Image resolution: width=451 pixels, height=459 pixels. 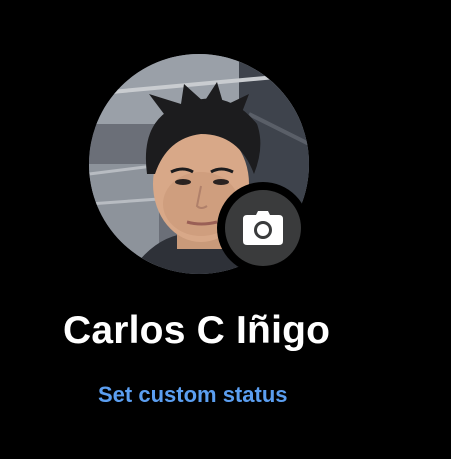 I want to click on change-photo-button, so click(x=263, y=228).